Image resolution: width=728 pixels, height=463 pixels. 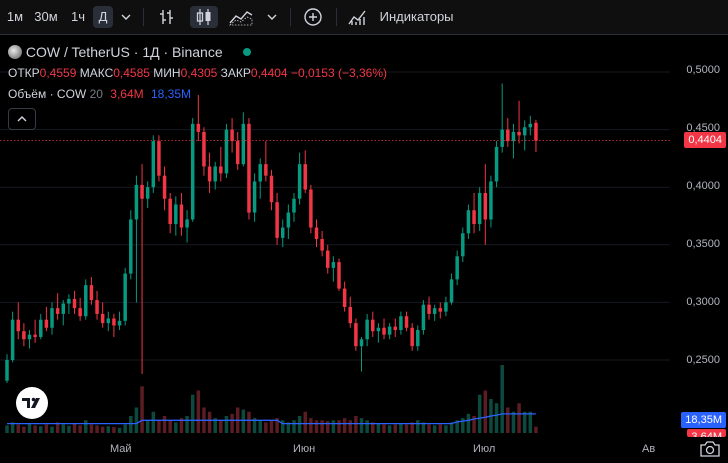 What do you see at coordinates (129, 52) in the screenshot?
I see `symbol-legend: COW / TetherUS · 1Д · Binance` at bounding box center [129, 52].